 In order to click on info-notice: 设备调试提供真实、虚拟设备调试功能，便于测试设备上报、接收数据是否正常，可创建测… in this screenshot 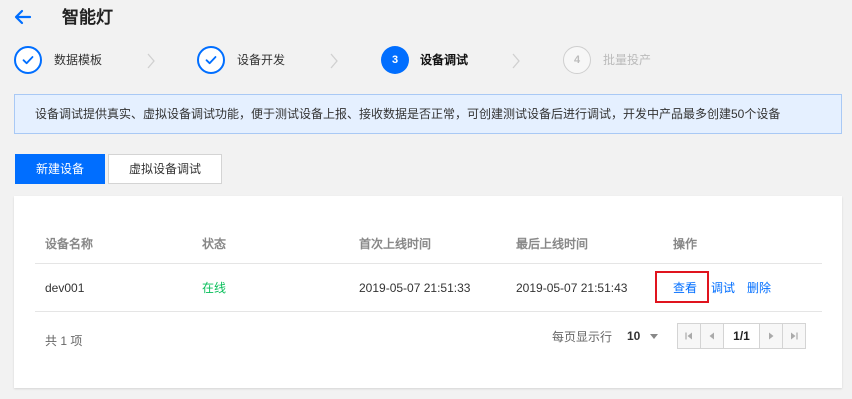, I will do `click(428, 114)`.